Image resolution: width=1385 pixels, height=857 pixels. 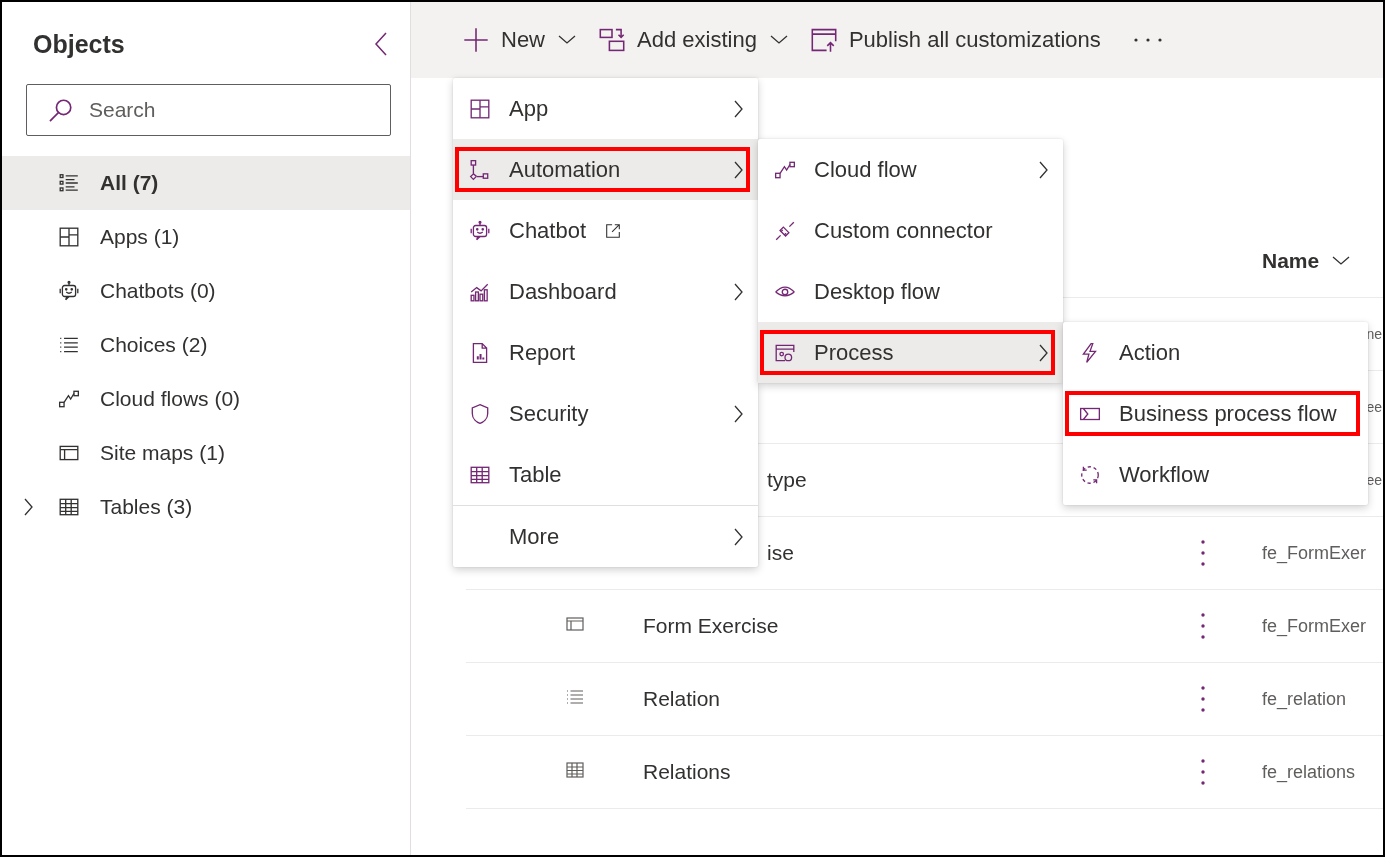 I want to click on list-icon, so click(x=69, y=183).